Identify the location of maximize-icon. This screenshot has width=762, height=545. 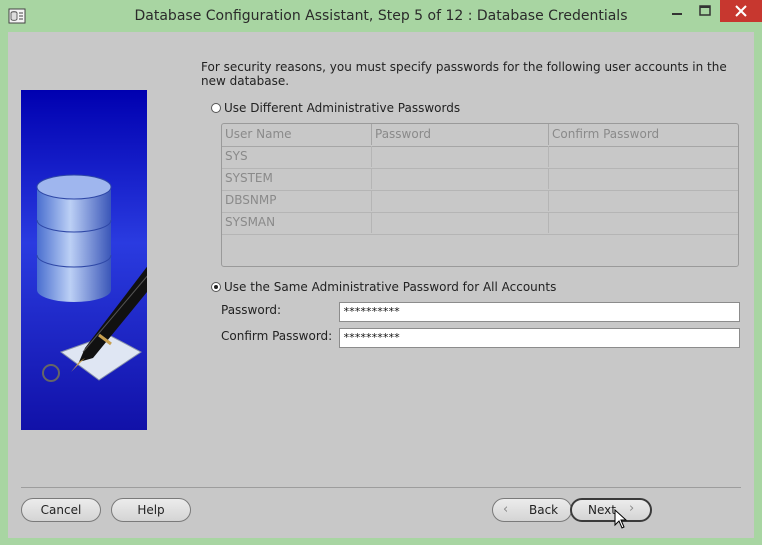
(705, 10).